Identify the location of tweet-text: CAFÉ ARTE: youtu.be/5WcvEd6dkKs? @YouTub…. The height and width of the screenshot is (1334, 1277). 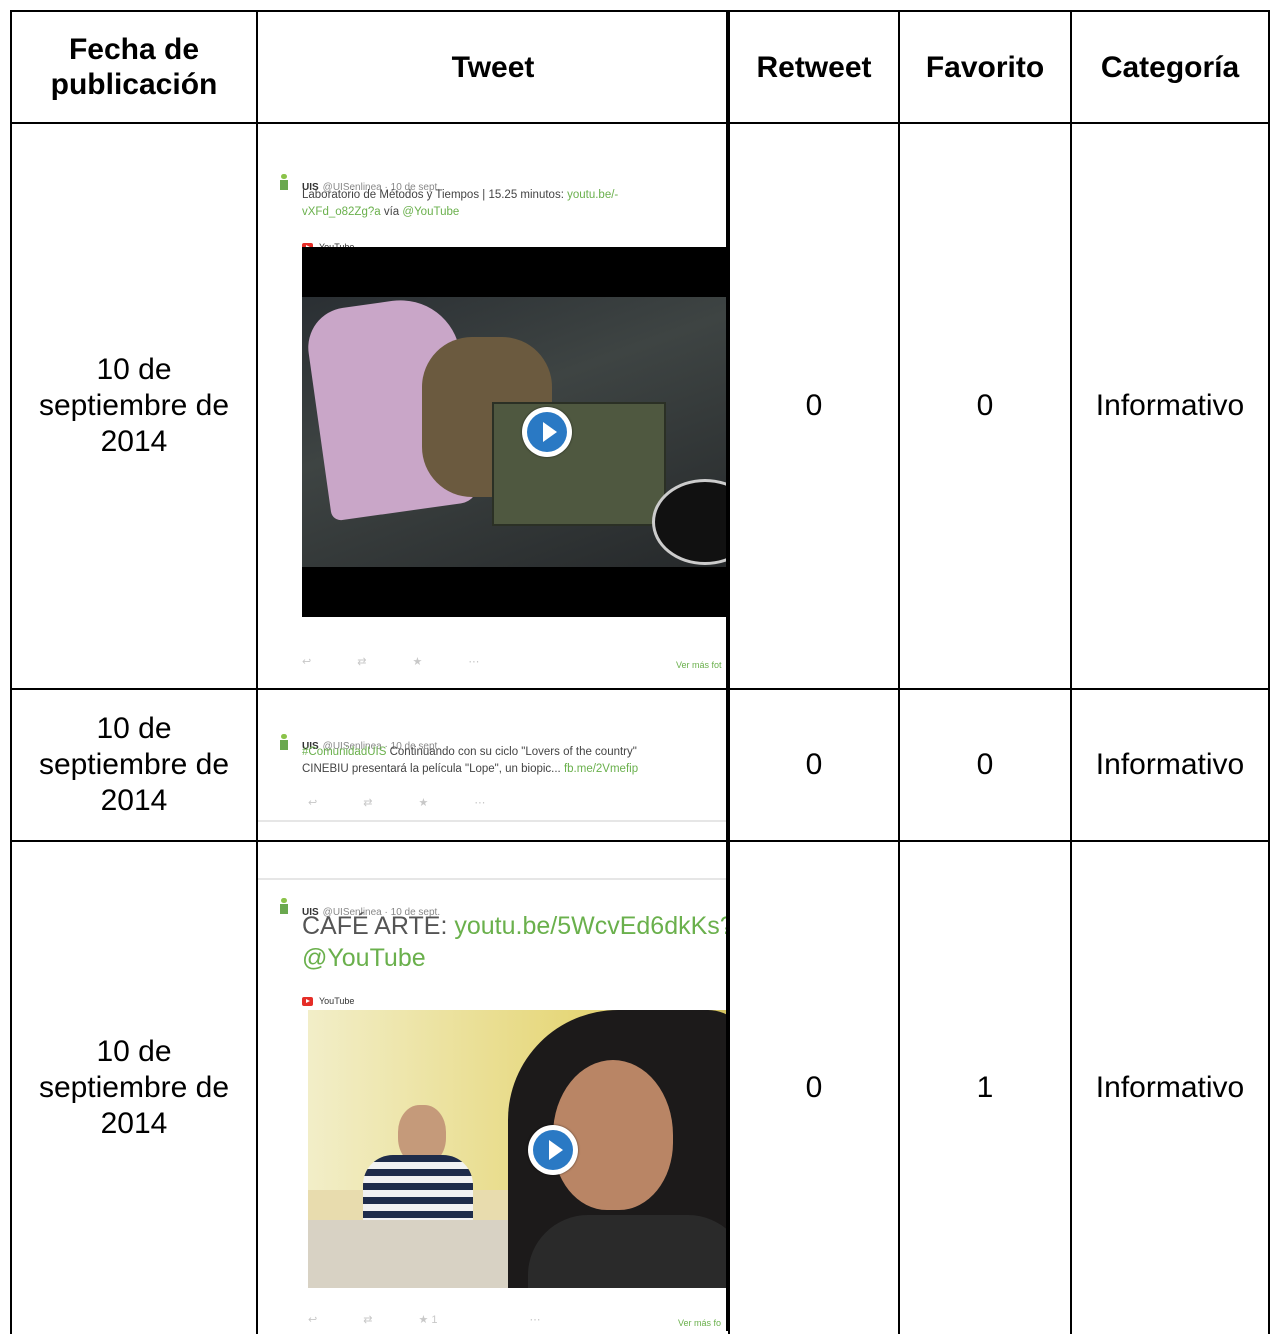
(514, 942).